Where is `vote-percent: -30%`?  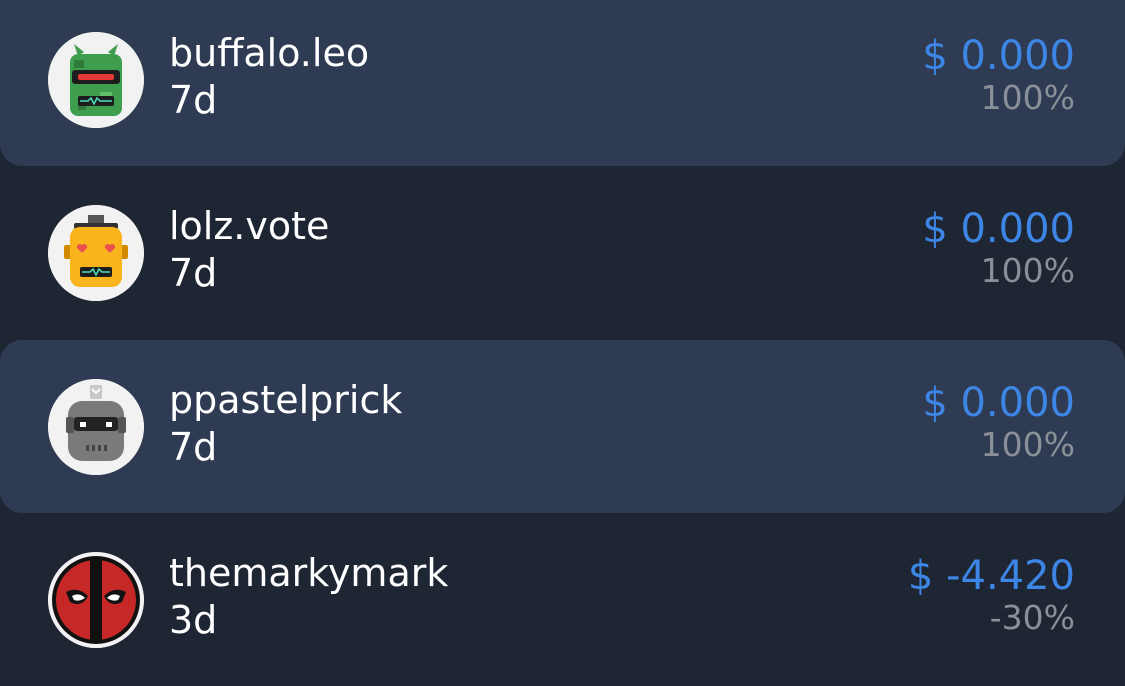 vote-percent: -30% is located at coordinates (1032, 617).